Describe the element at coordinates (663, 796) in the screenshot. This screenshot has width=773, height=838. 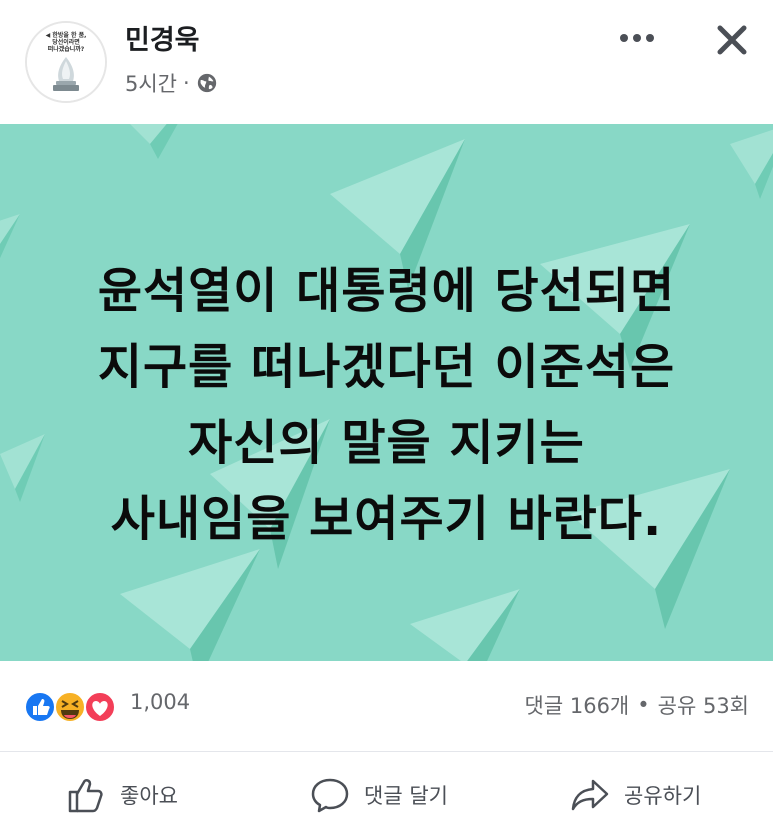
I see `share-label: 공유하기` at that location.